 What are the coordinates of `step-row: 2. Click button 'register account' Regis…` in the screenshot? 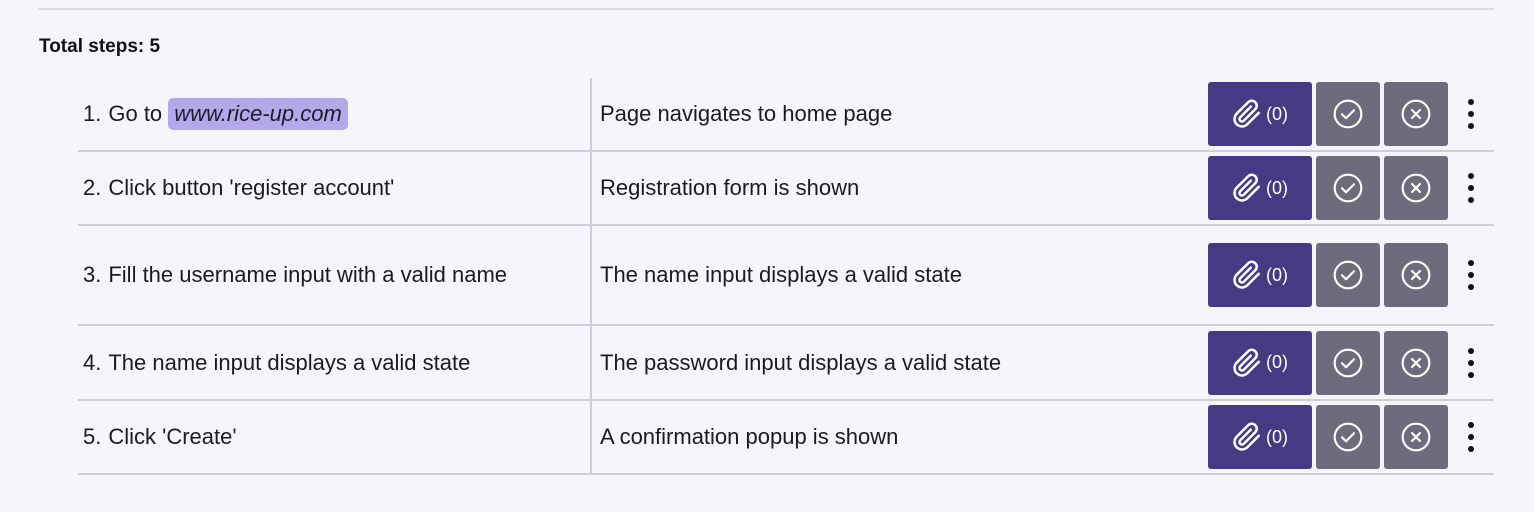 It's located at (786, 189).